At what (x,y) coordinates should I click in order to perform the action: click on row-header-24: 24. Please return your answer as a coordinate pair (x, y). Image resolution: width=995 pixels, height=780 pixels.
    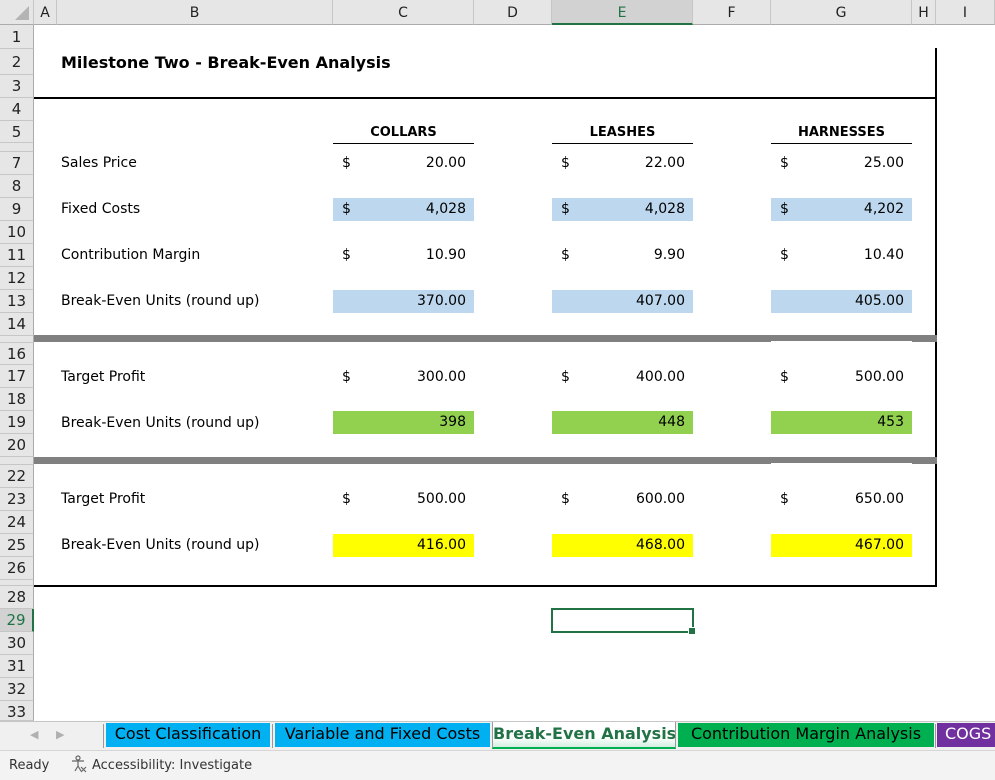
    Looking at the image, I should click on (17, 522).